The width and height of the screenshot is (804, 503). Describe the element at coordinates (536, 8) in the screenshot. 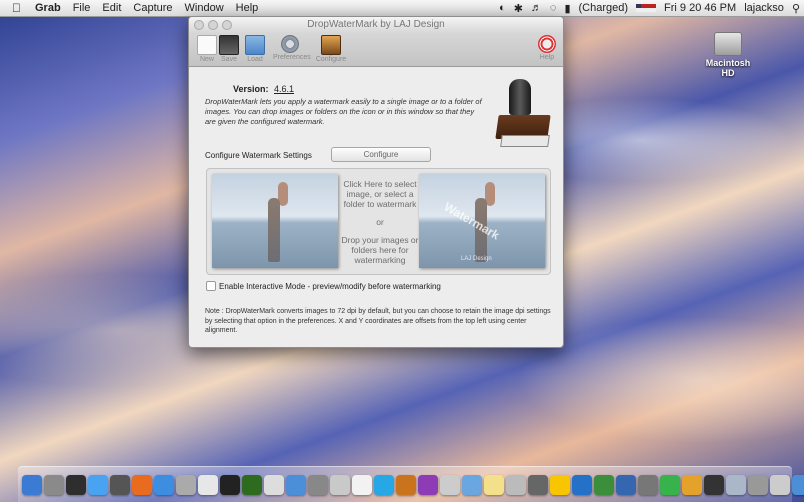

I see `volume-icon: ♬` at that location.